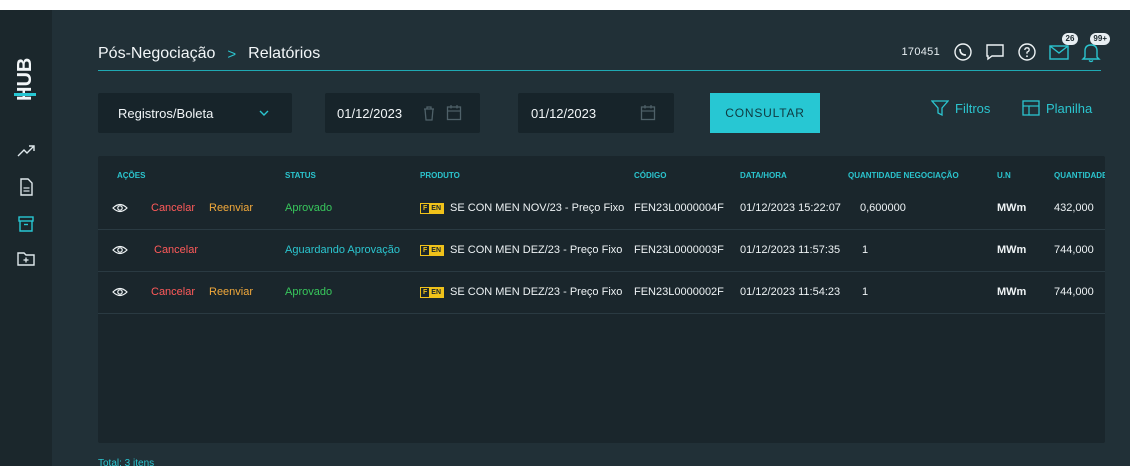 This screenshot has height=466, width=1130. Describe the element at coordinates (903, 175) in the screenshot. I see `column-header-quantidade-negociacao: QUANTIDADE NEGOCIAÇÃO` at that location.